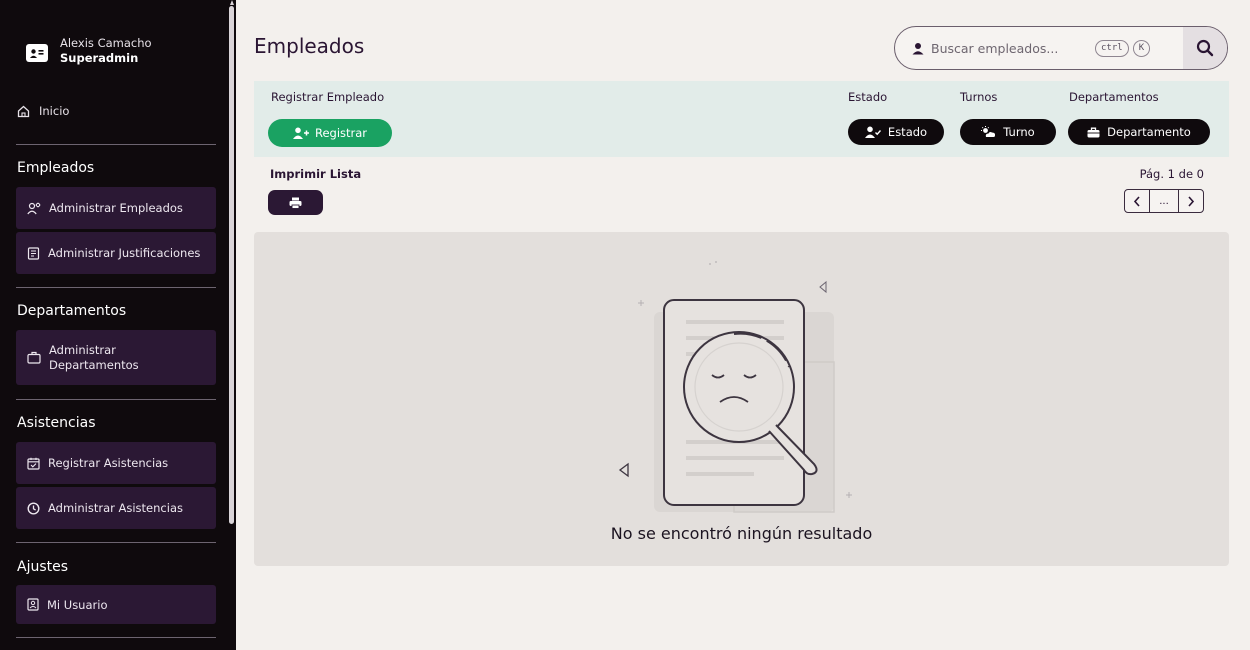 The image size is (1250, 650). Describe the element at coordinates (72, 311) in the screenshot. I see `section-title-departamentos: Departamentos` at that location.